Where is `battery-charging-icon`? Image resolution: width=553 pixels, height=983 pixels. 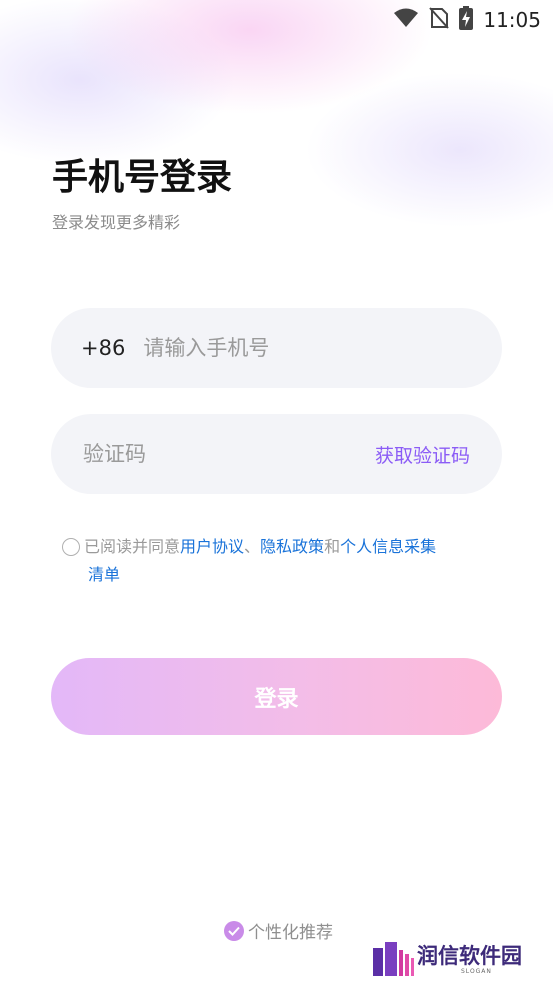 battery-charging-icon is located at coordinates (466, 20).